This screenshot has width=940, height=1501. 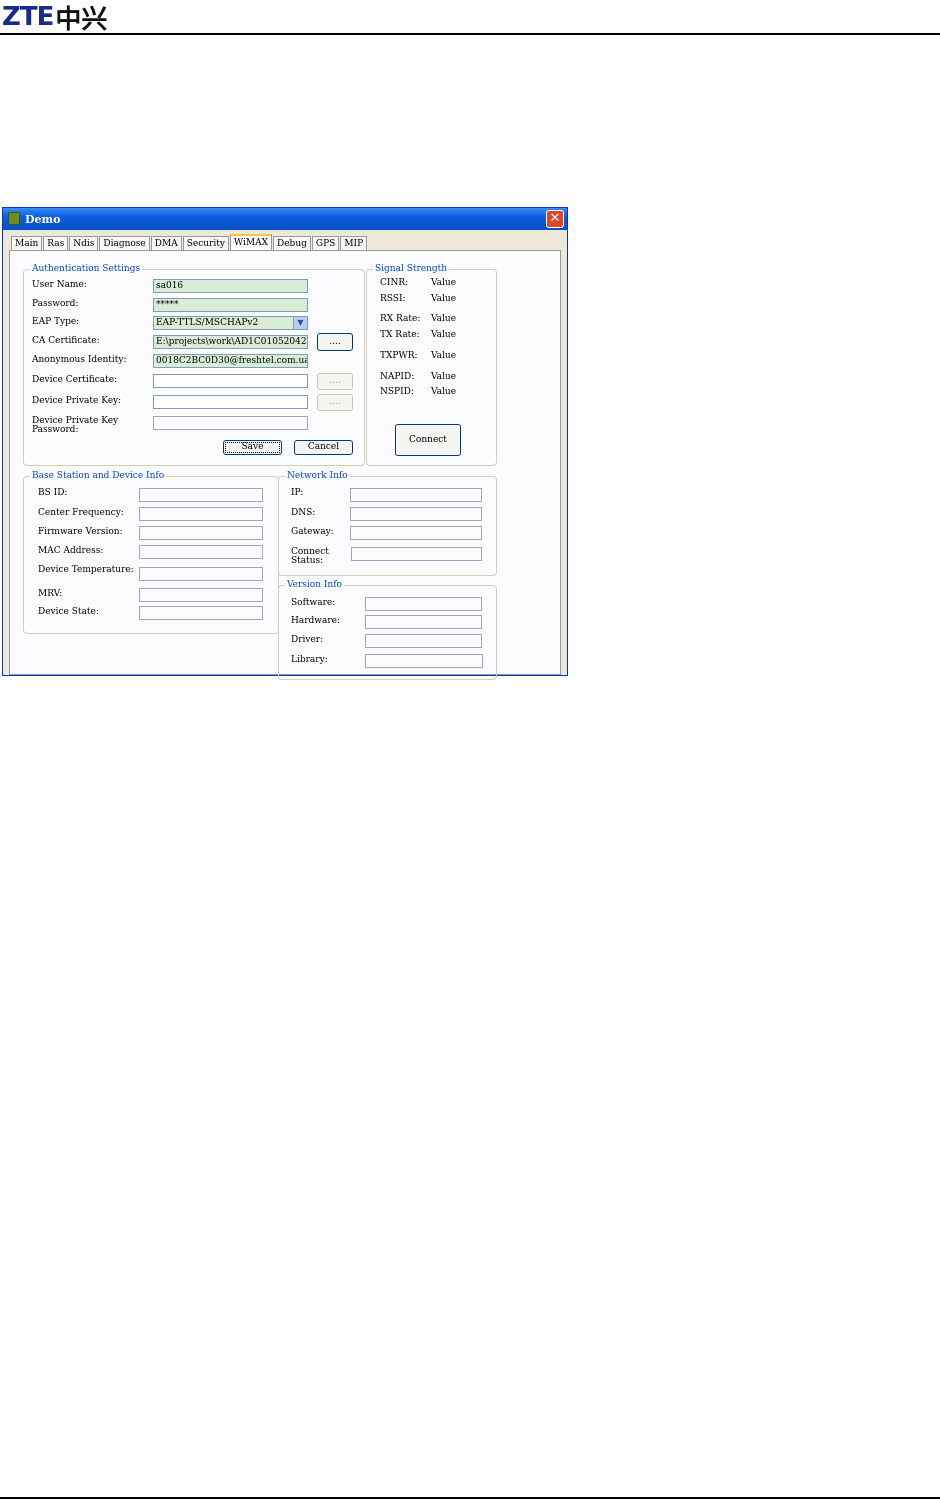 What do you see at coordinates (323, 447) in the screenshot?
I see `cancel-button: Cancel` at bounding box center [323, 447].